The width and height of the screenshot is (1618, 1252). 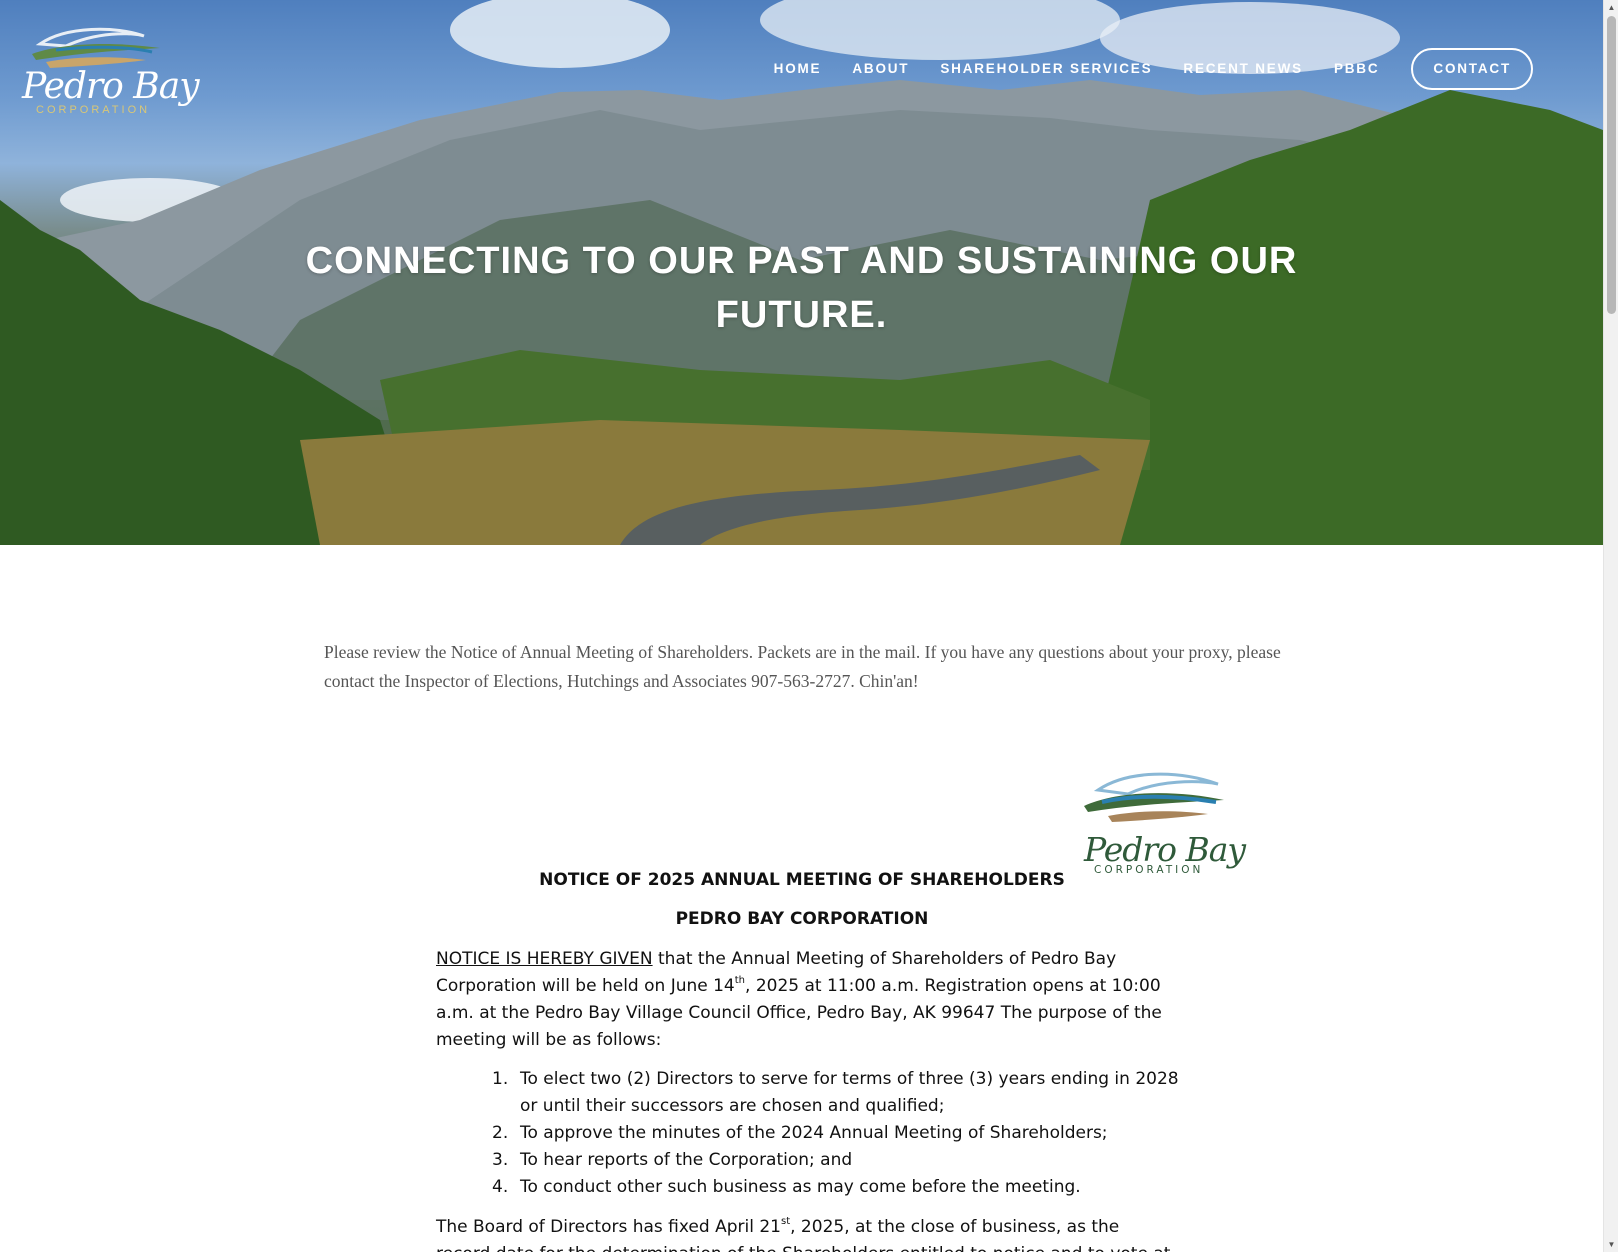 I want to click on brand-logo: Pedro Bay CORPORATION, so click(x=109, y=72).